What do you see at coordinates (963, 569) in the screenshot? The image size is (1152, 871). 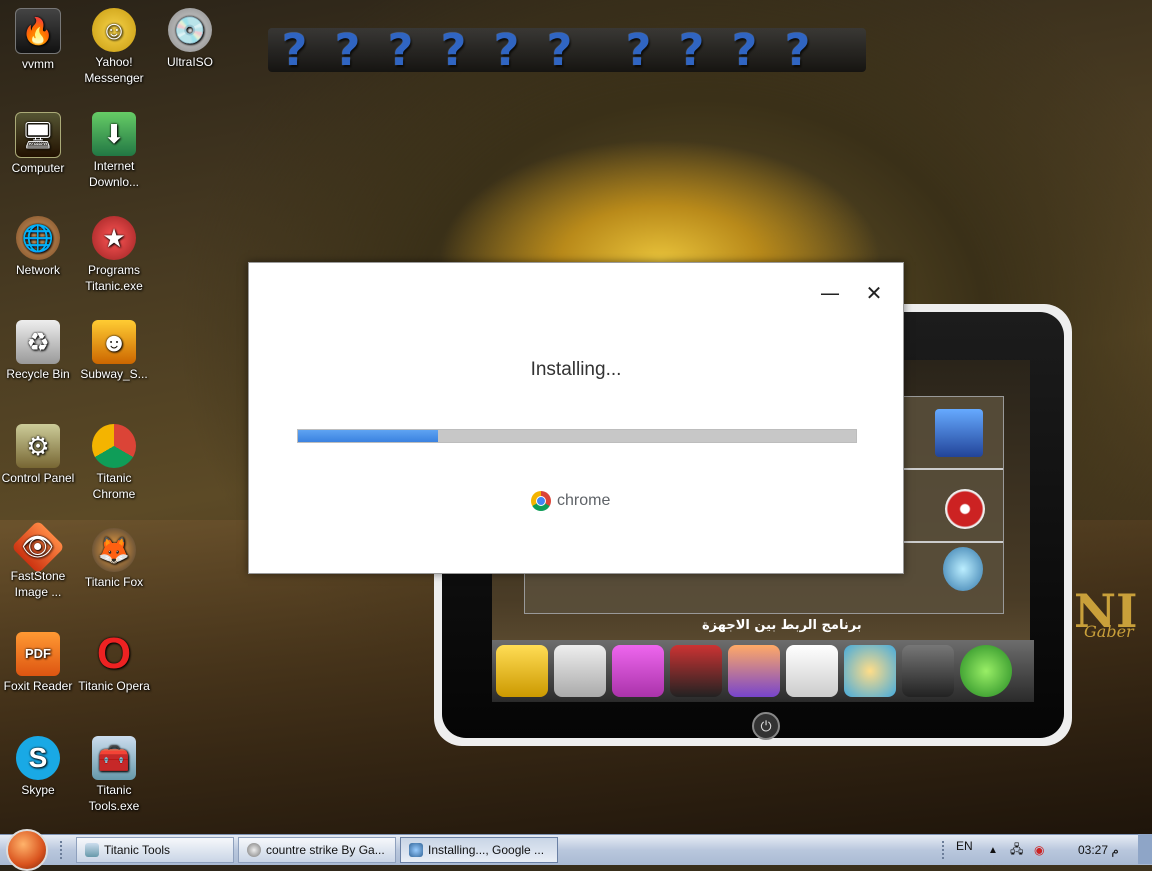 I see `perfume-icon` at bounding box center [963, 569].